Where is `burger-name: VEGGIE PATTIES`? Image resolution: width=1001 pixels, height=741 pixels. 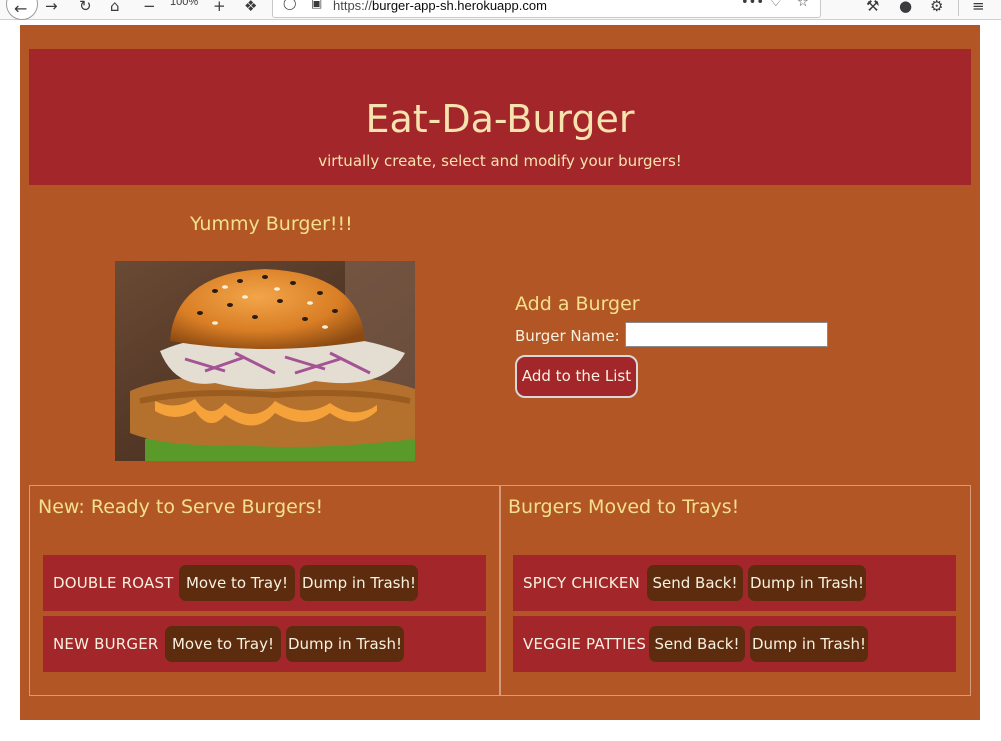
burger-name: VEGGIE PATTIES is located at coordinates (585, 644).